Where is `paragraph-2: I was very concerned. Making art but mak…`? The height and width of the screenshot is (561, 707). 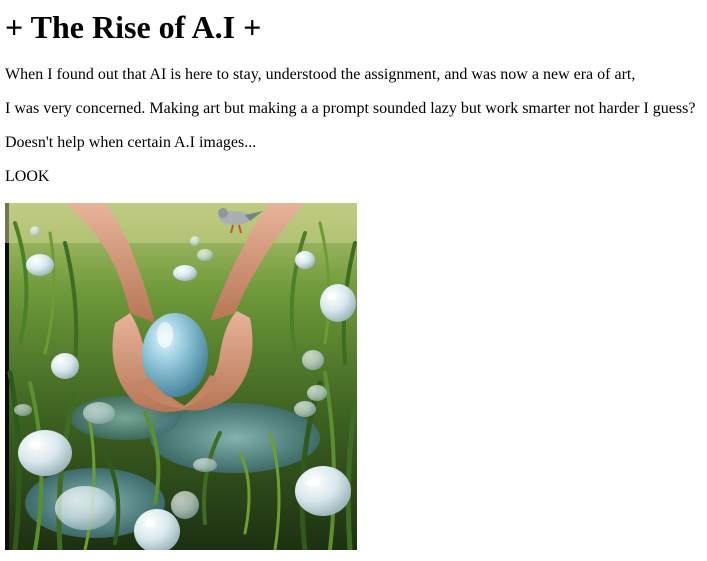 paragraph-2: I was very concerned. Making art but mak… is located at coordinates (350, 108).